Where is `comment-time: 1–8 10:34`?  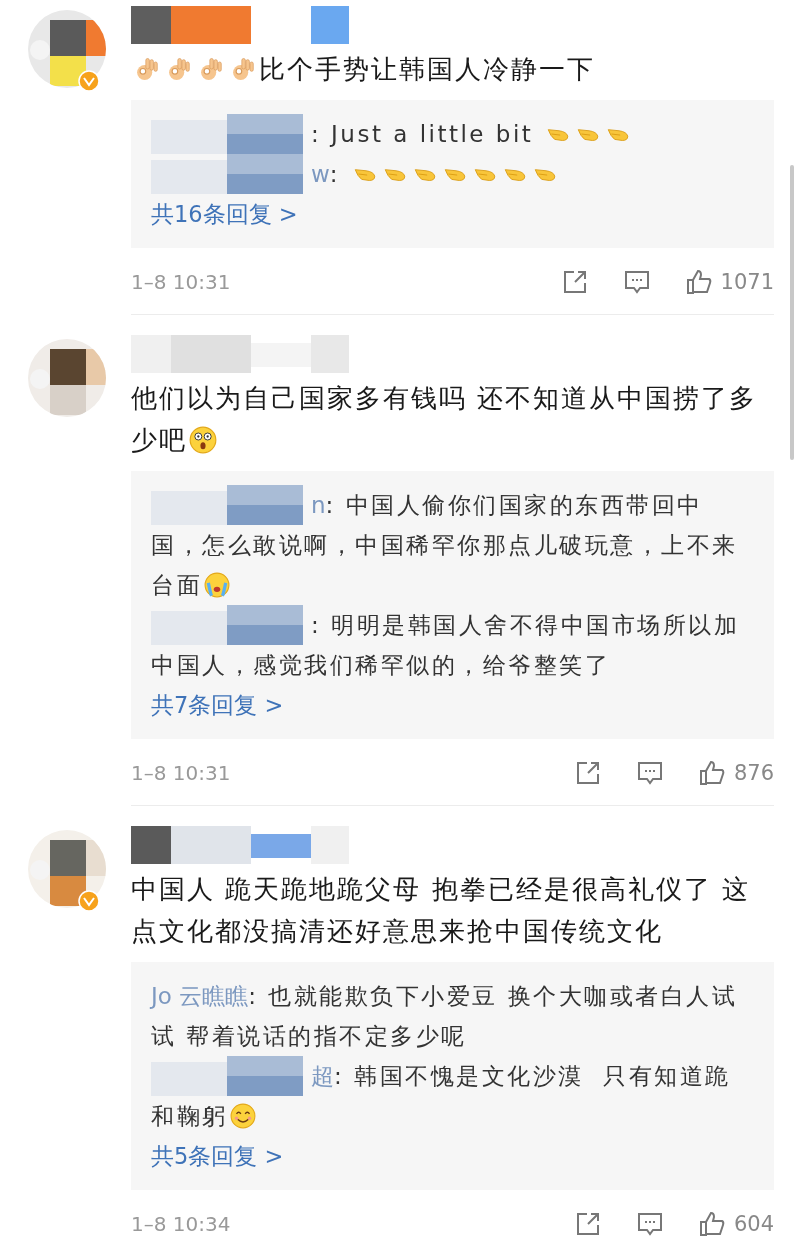 comment-time: 1–8 10:34 is located at coordinates (181, 1224).